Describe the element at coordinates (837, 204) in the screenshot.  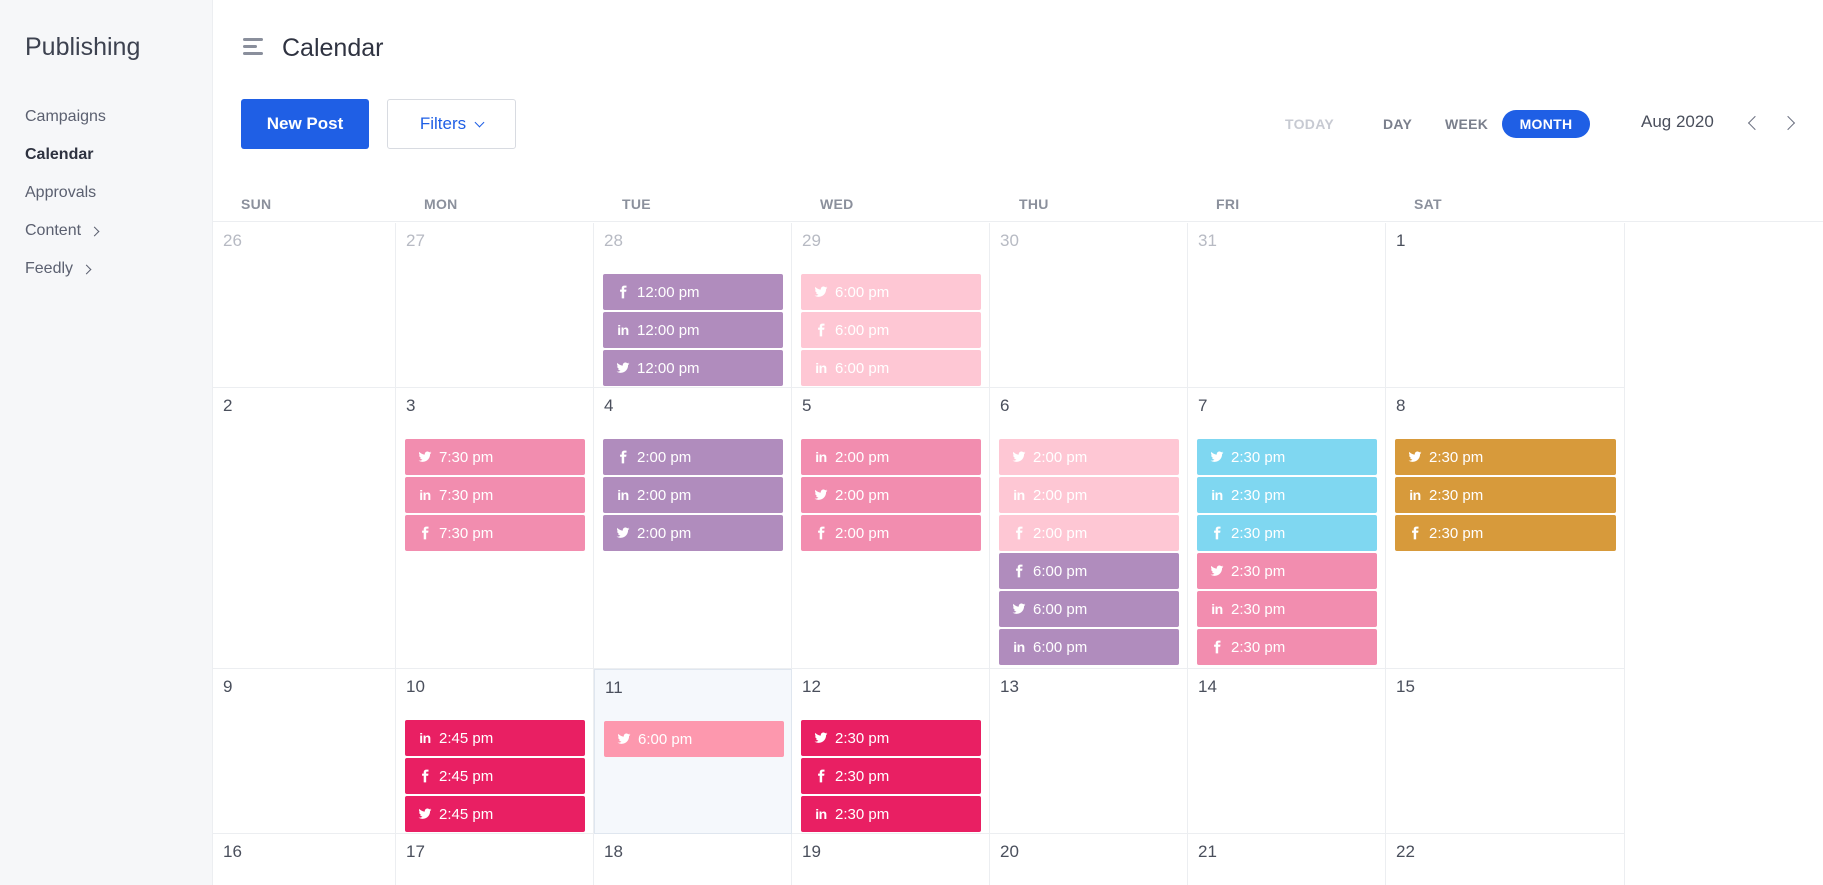
I see `weekday-label: WED` at that location.